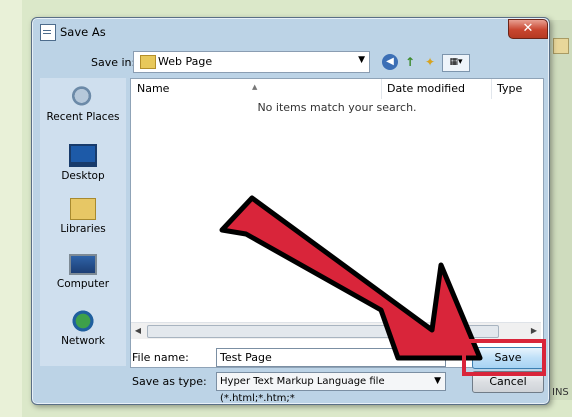 This screenshot has width=572, height=417. Describe the element at coordinates (520, 89) in the screenshot. I see `column-header-type: Type` at that location.